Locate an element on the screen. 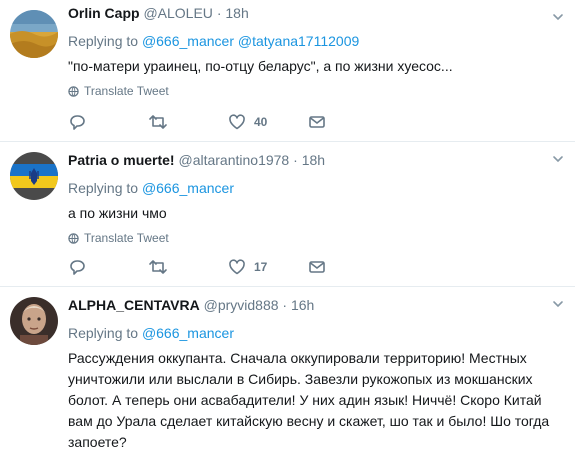  display-name: ALPHA_CENTAVRA is located at coordinates (134, 305).